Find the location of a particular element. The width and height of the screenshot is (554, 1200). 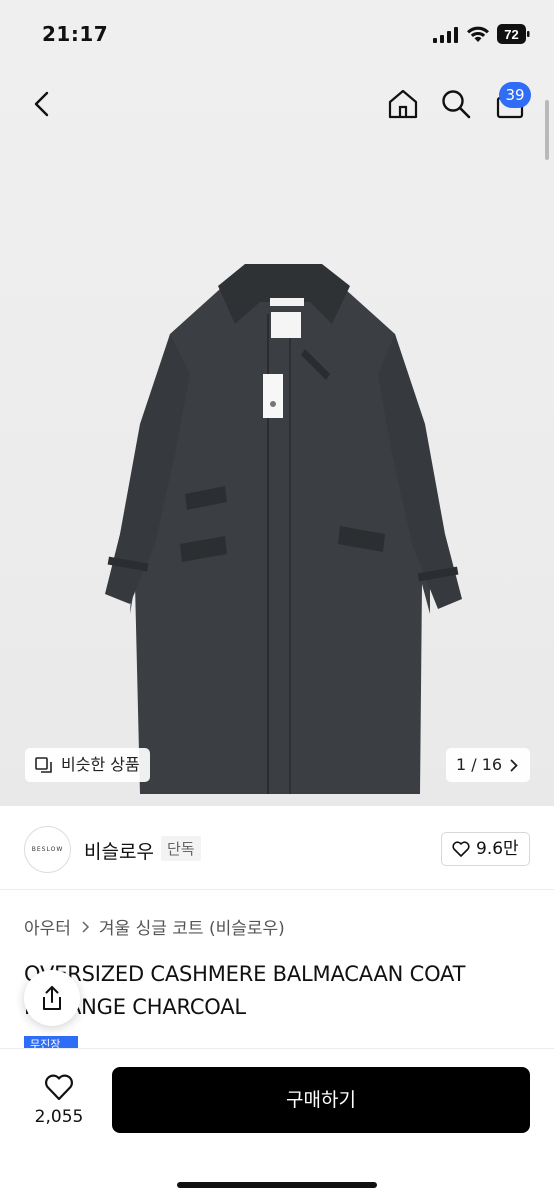

similar-products-label: 비슷한 상품 is located at coordinates (100, 764).